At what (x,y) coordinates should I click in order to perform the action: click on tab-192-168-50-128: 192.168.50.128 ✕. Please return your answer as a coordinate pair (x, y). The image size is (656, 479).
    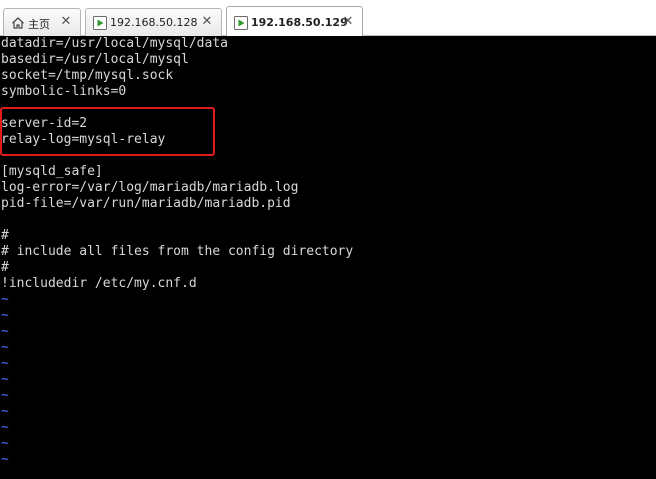
    Looking at the image, I should click on (153, 22).